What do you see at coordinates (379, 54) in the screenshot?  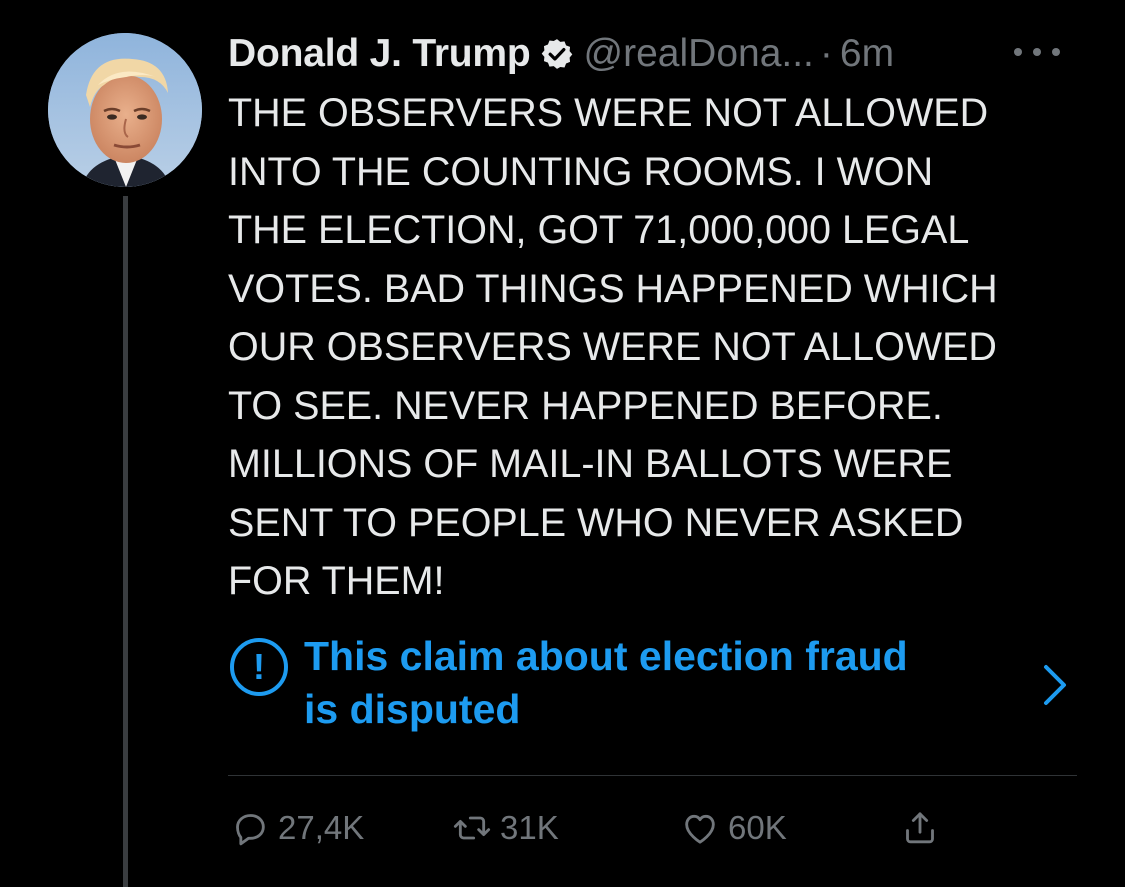 I see `display-name: Donald J. Trump` at bounding box center [379, 54].